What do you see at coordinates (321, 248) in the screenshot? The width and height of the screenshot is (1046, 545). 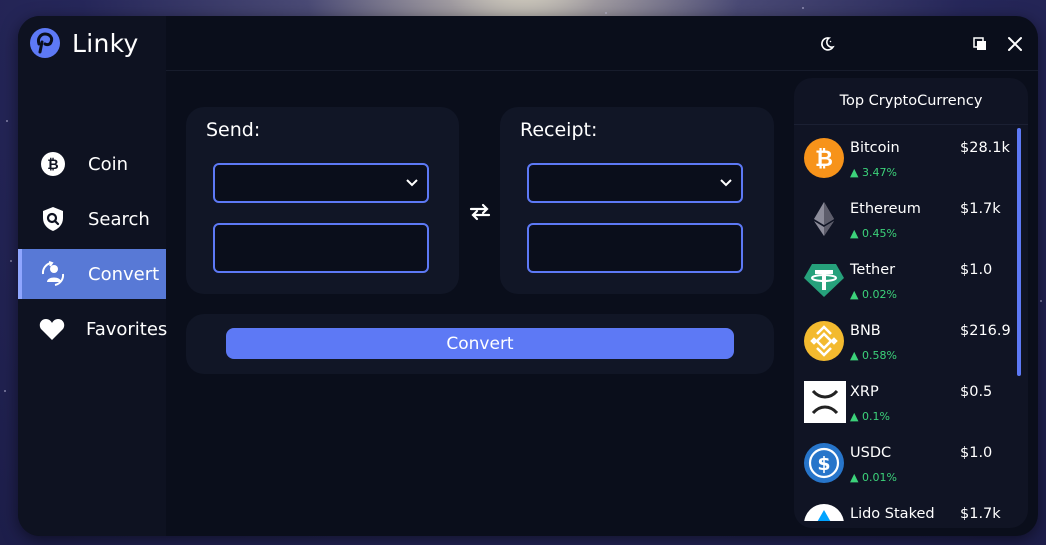 I see `send-amount-input` at bounding box center [321, 248].